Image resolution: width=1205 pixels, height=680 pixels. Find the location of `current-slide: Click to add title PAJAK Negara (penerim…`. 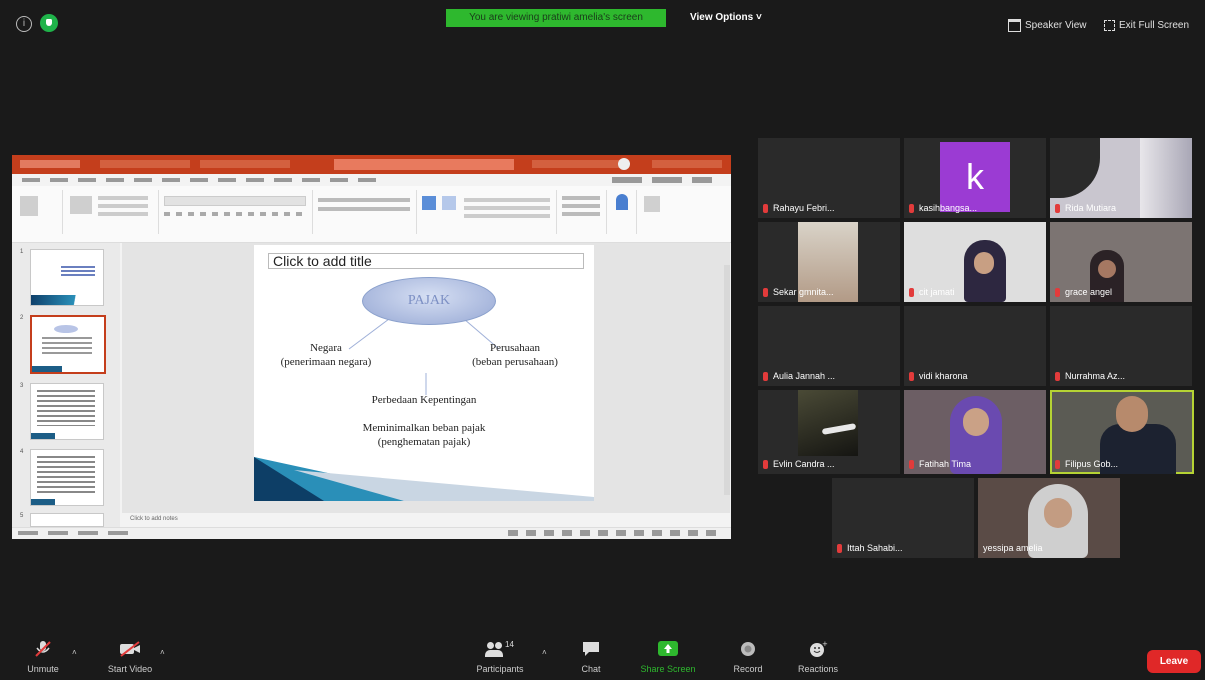

current-slide: Click to add title PAJAK Negara (penerim… is located at coordinates (424, 373).